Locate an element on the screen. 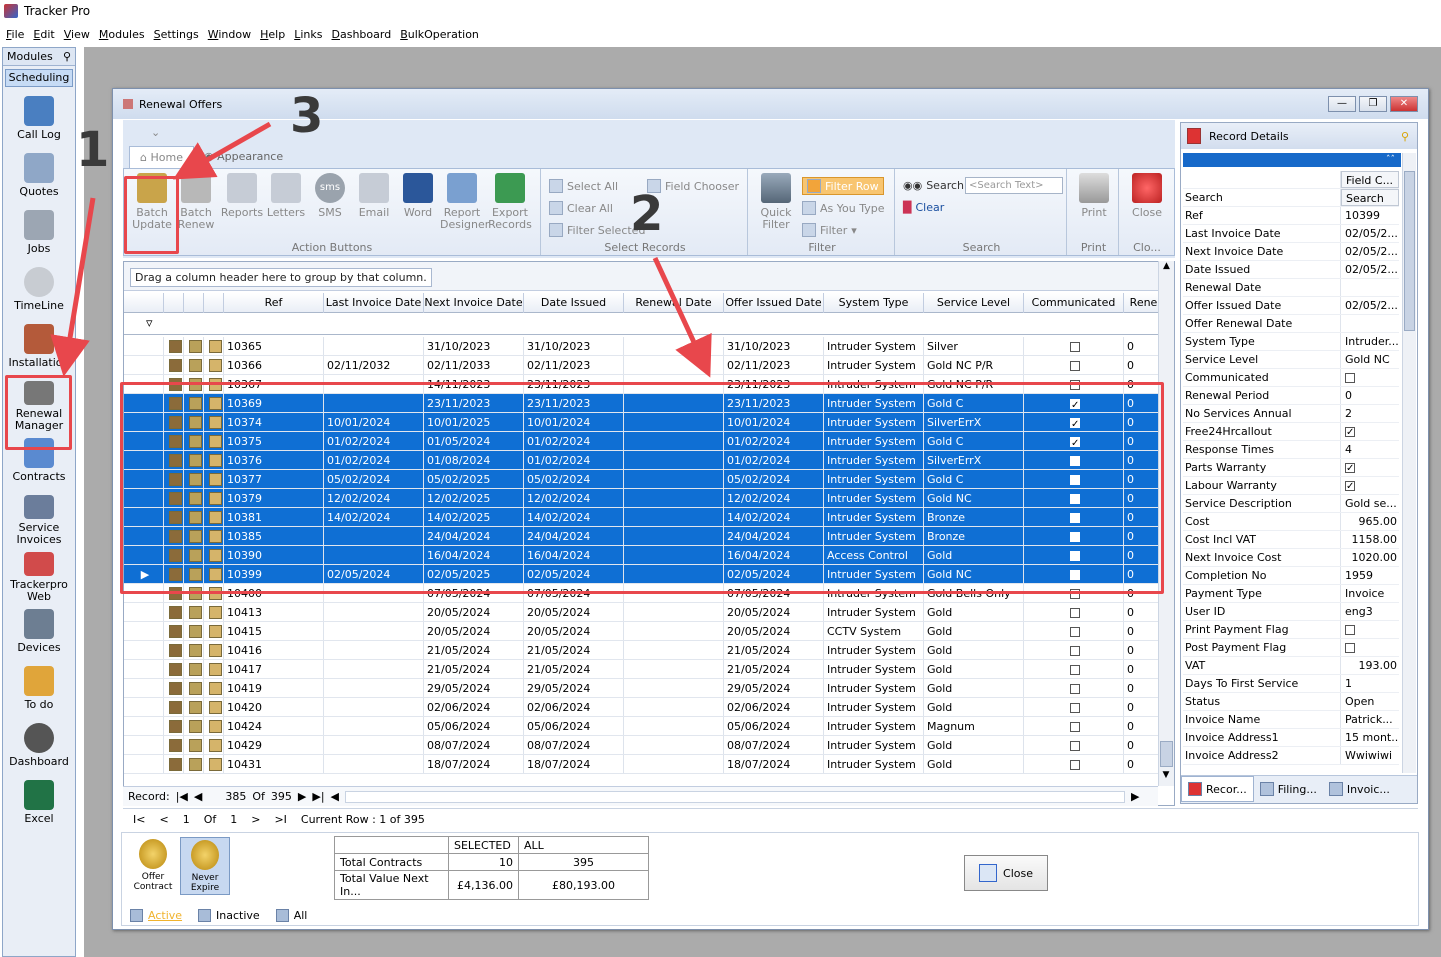 Image resolution: width=1441 pixels, height=957 pixels. arrow-to-selected-rows is located at coordinates (682, 317).